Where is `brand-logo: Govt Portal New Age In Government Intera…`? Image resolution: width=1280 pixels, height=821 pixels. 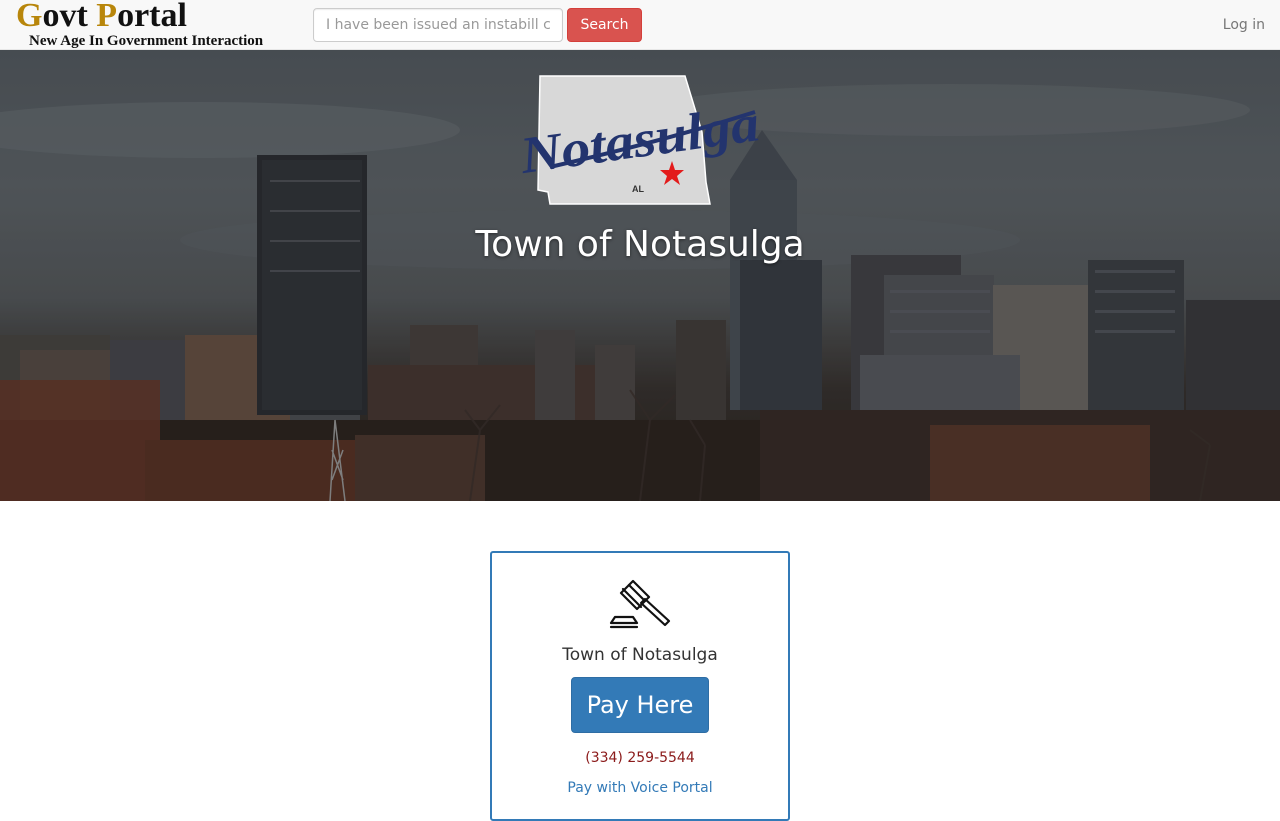 brand-logo: Govt Portal New Age In Government Intera… is located at coordinates (151, 25).